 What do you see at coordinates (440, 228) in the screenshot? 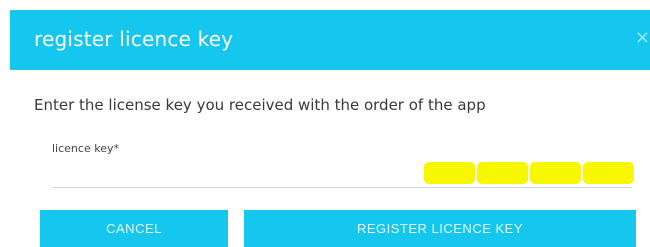
I see `register-licence-key-button: REGISTER LICENCE KEY` at bounding box center [440, 228].